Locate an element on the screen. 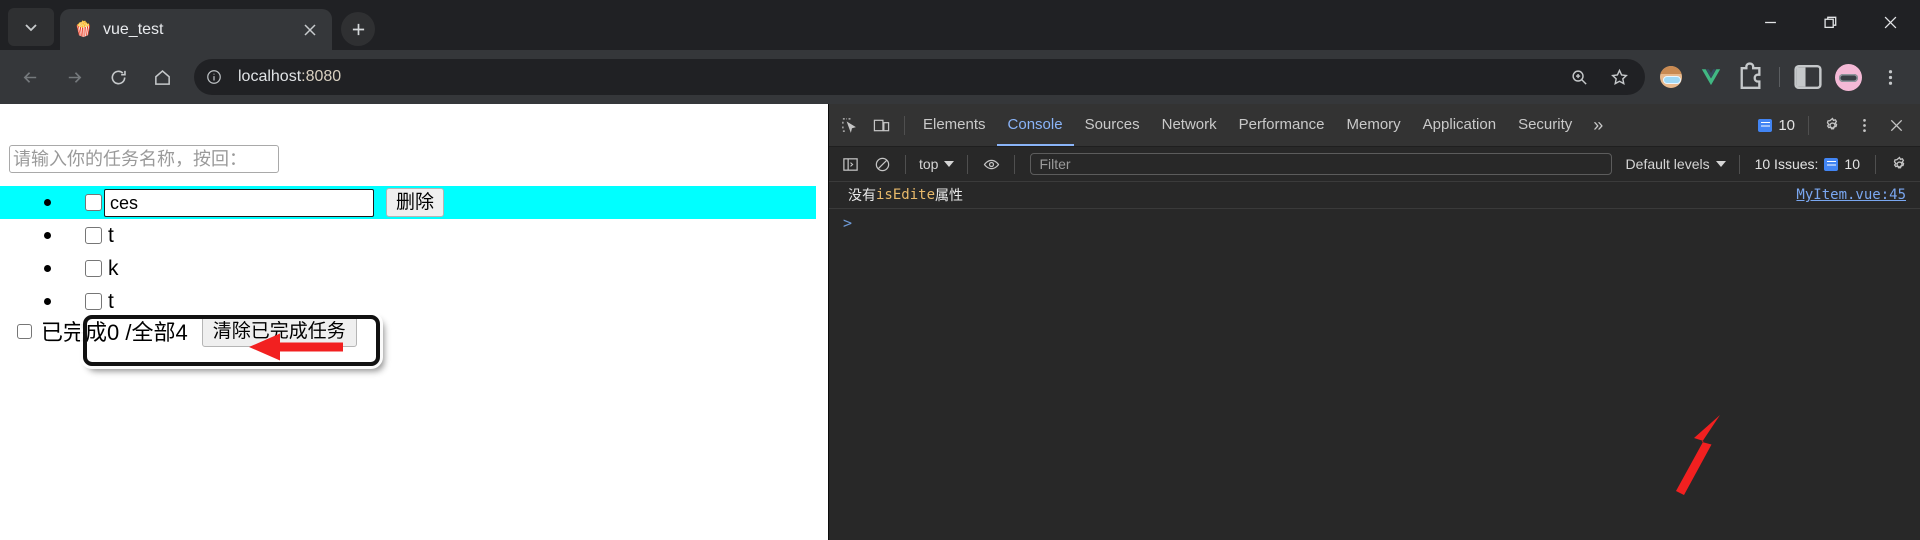  console-prompt: > is located at coordinates (1374, 223).